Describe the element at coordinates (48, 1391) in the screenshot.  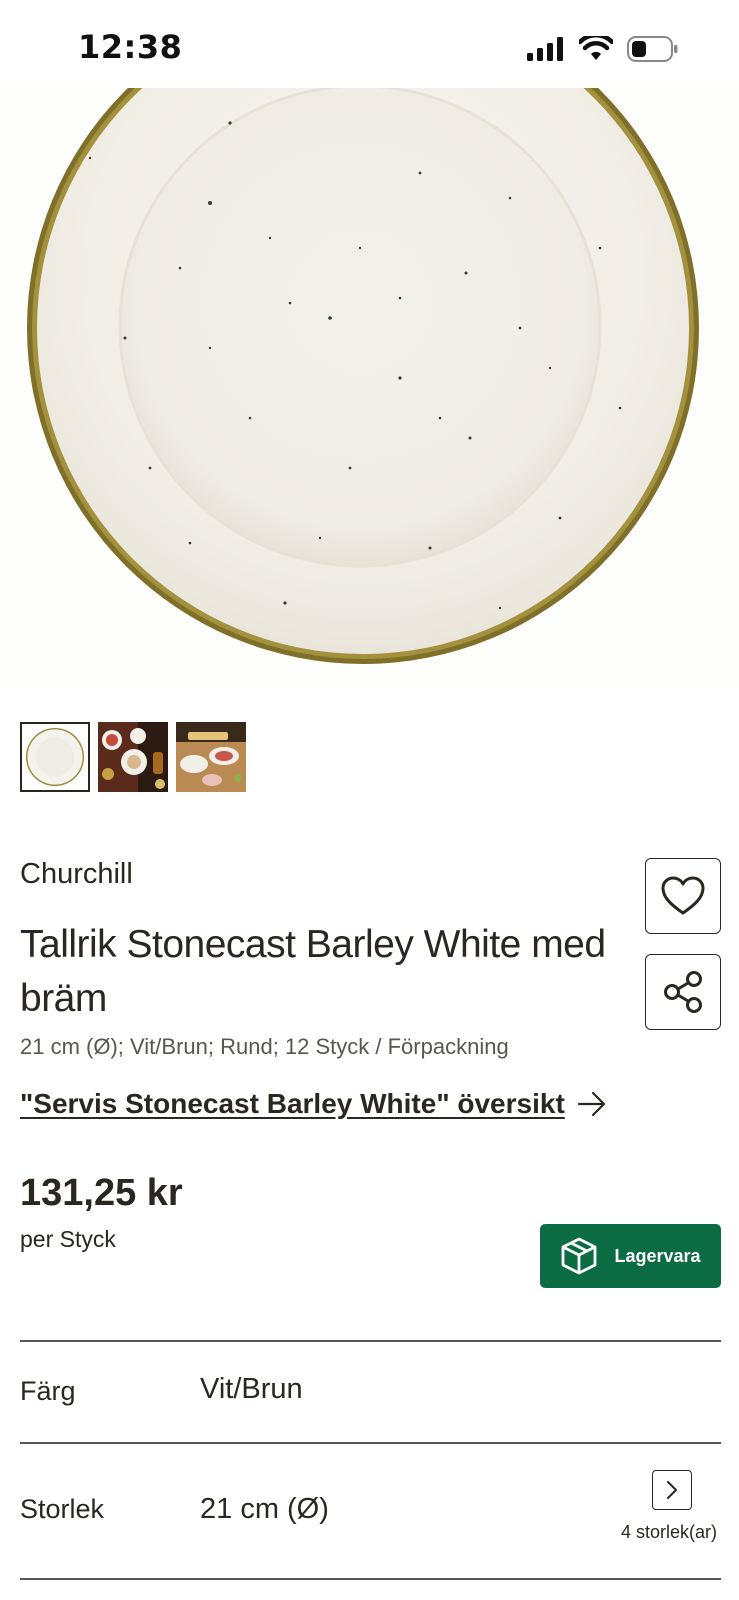
I see `color-label: Färg` at that location.